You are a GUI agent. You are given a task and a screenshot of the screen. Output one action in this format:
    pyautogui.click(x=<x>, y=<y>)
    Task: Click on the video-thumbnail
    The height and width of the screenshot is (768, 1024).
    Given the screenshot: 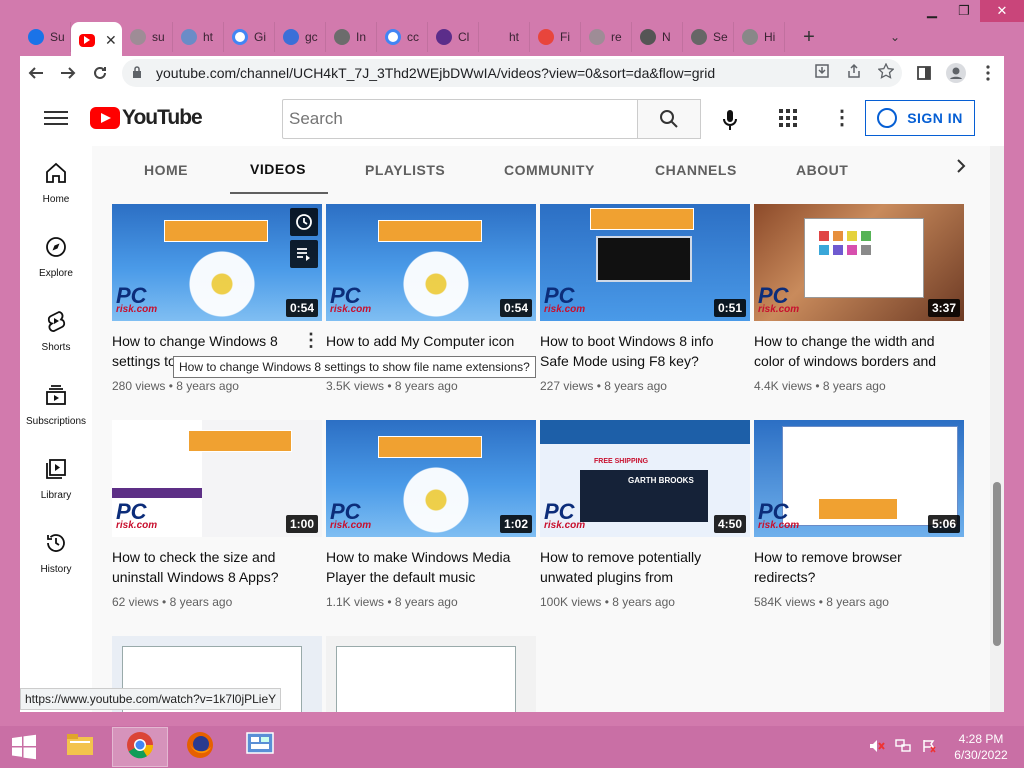 What is the action you would take?
    pyautogui.click(x=431, y=674)
    